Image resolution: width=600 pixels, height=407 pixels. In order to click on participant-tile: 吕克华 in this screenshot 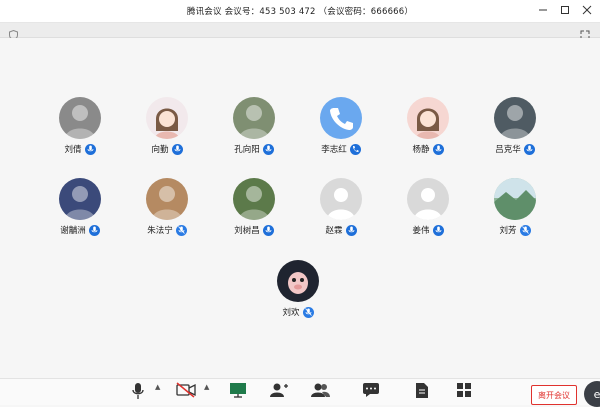, I will do `click(515, 126)`.